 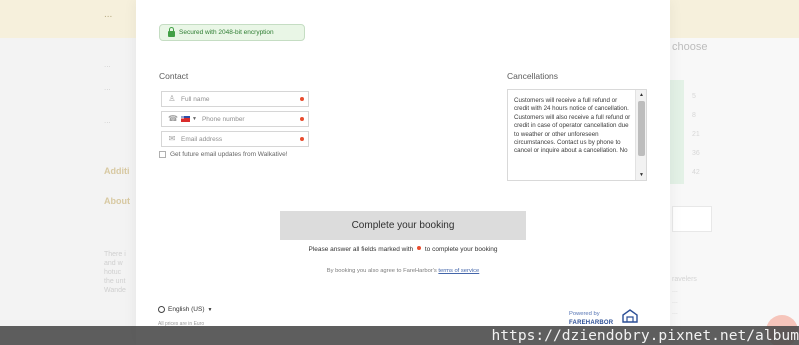 I want to click on envelope-icon: ✉, so click(x=172, y=138).